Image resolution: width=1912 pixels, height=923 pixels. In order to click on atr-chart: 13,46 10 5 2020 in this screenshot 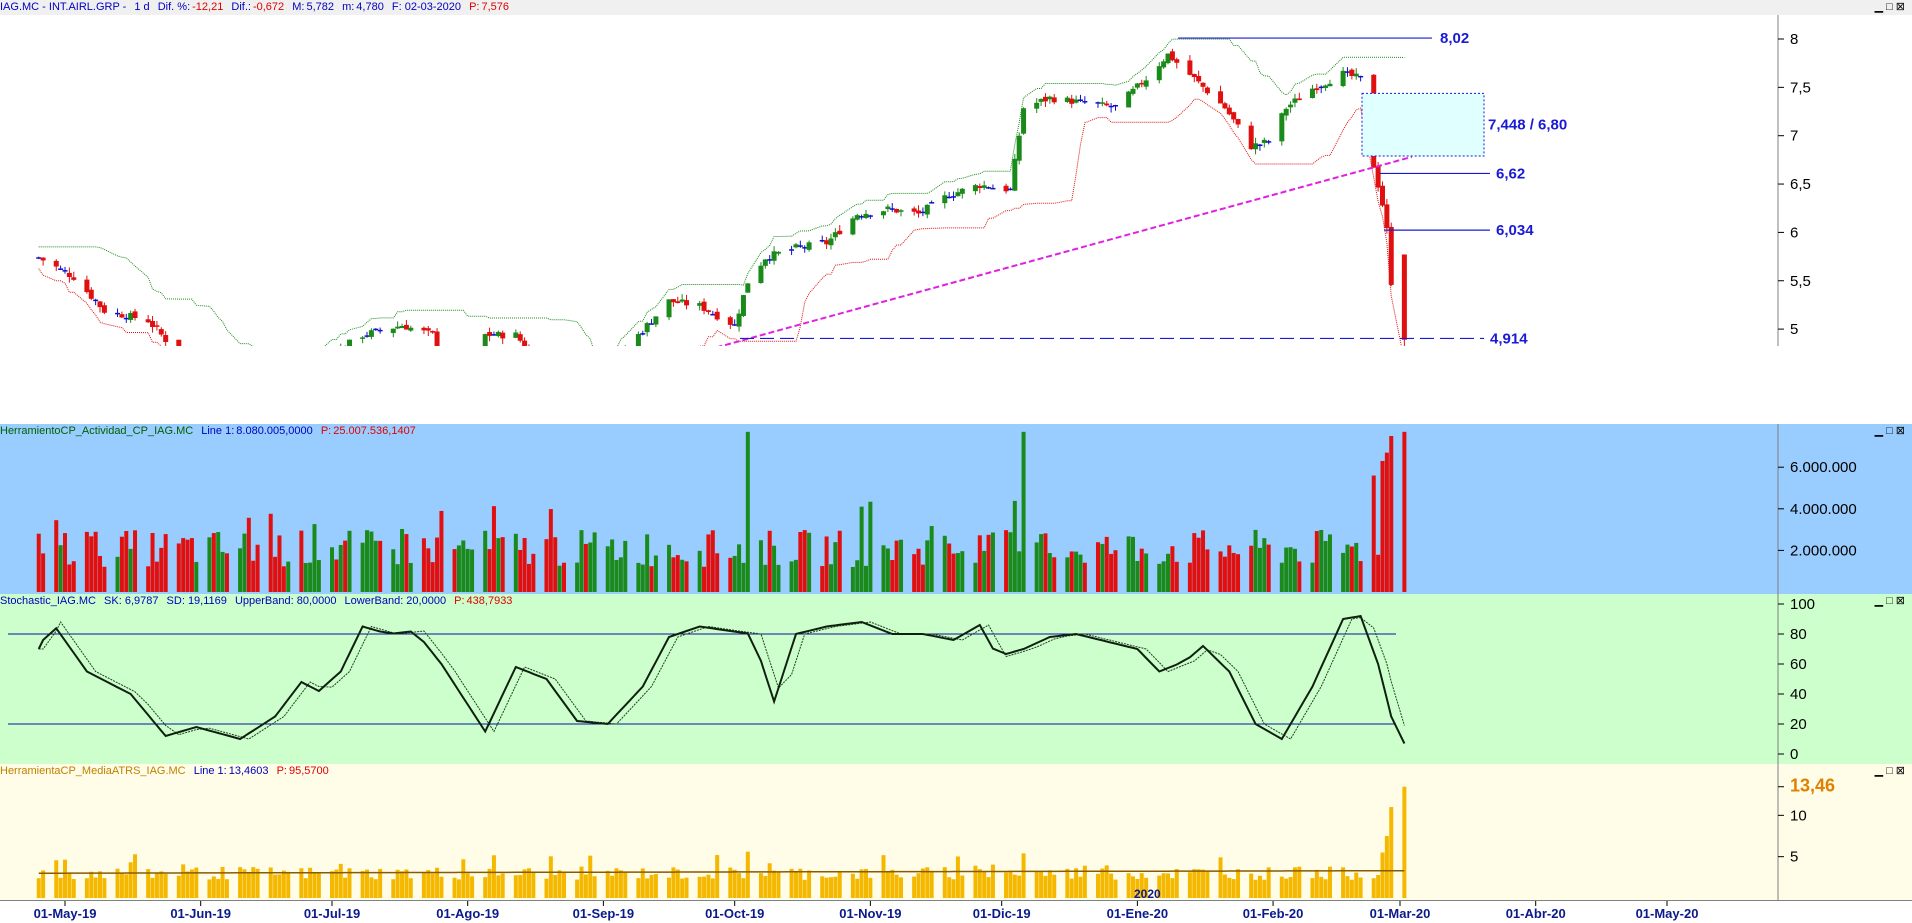, I will do `click(956, 832)`.